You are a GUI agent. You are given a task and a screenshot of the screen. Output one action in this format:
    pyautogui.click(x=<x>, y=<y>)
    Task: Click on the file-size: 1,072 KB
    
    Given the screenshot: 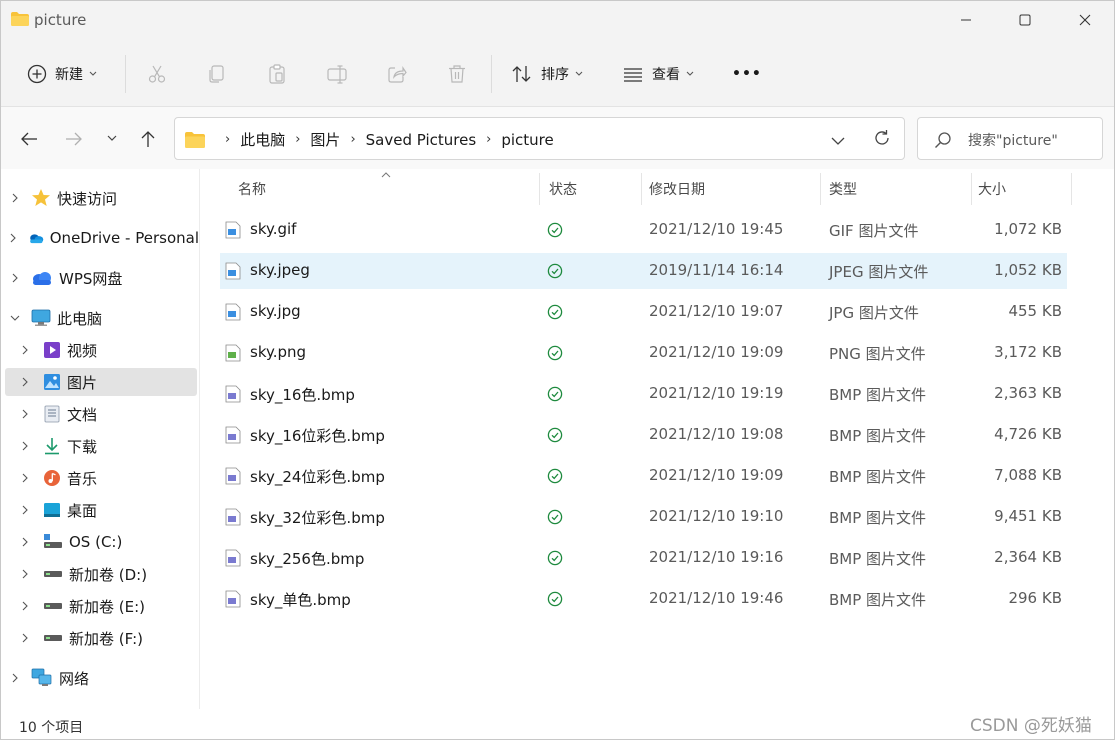 What is the action you would take?
    pyautogui.click(x=1028, y=229)
    